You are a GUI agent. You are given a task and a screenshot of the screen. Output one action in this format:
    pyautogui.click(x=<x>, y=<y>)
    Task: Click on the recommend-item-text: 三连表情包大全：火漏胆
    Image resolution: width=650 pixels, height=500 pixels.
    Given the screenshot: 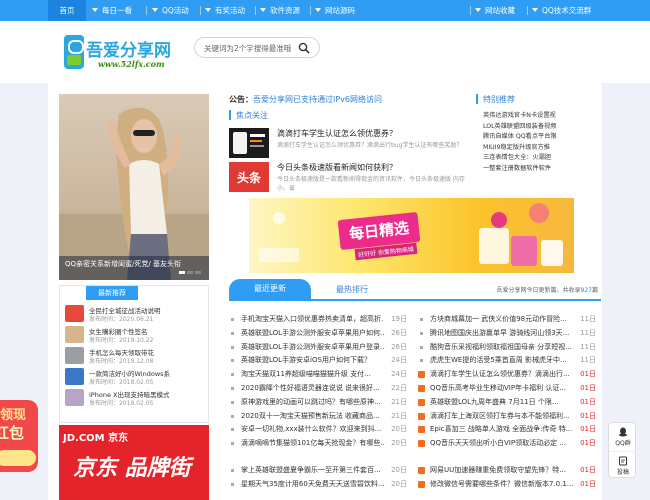 What is the action you would take?
    pyautogui.click(x=517, y=156)
    